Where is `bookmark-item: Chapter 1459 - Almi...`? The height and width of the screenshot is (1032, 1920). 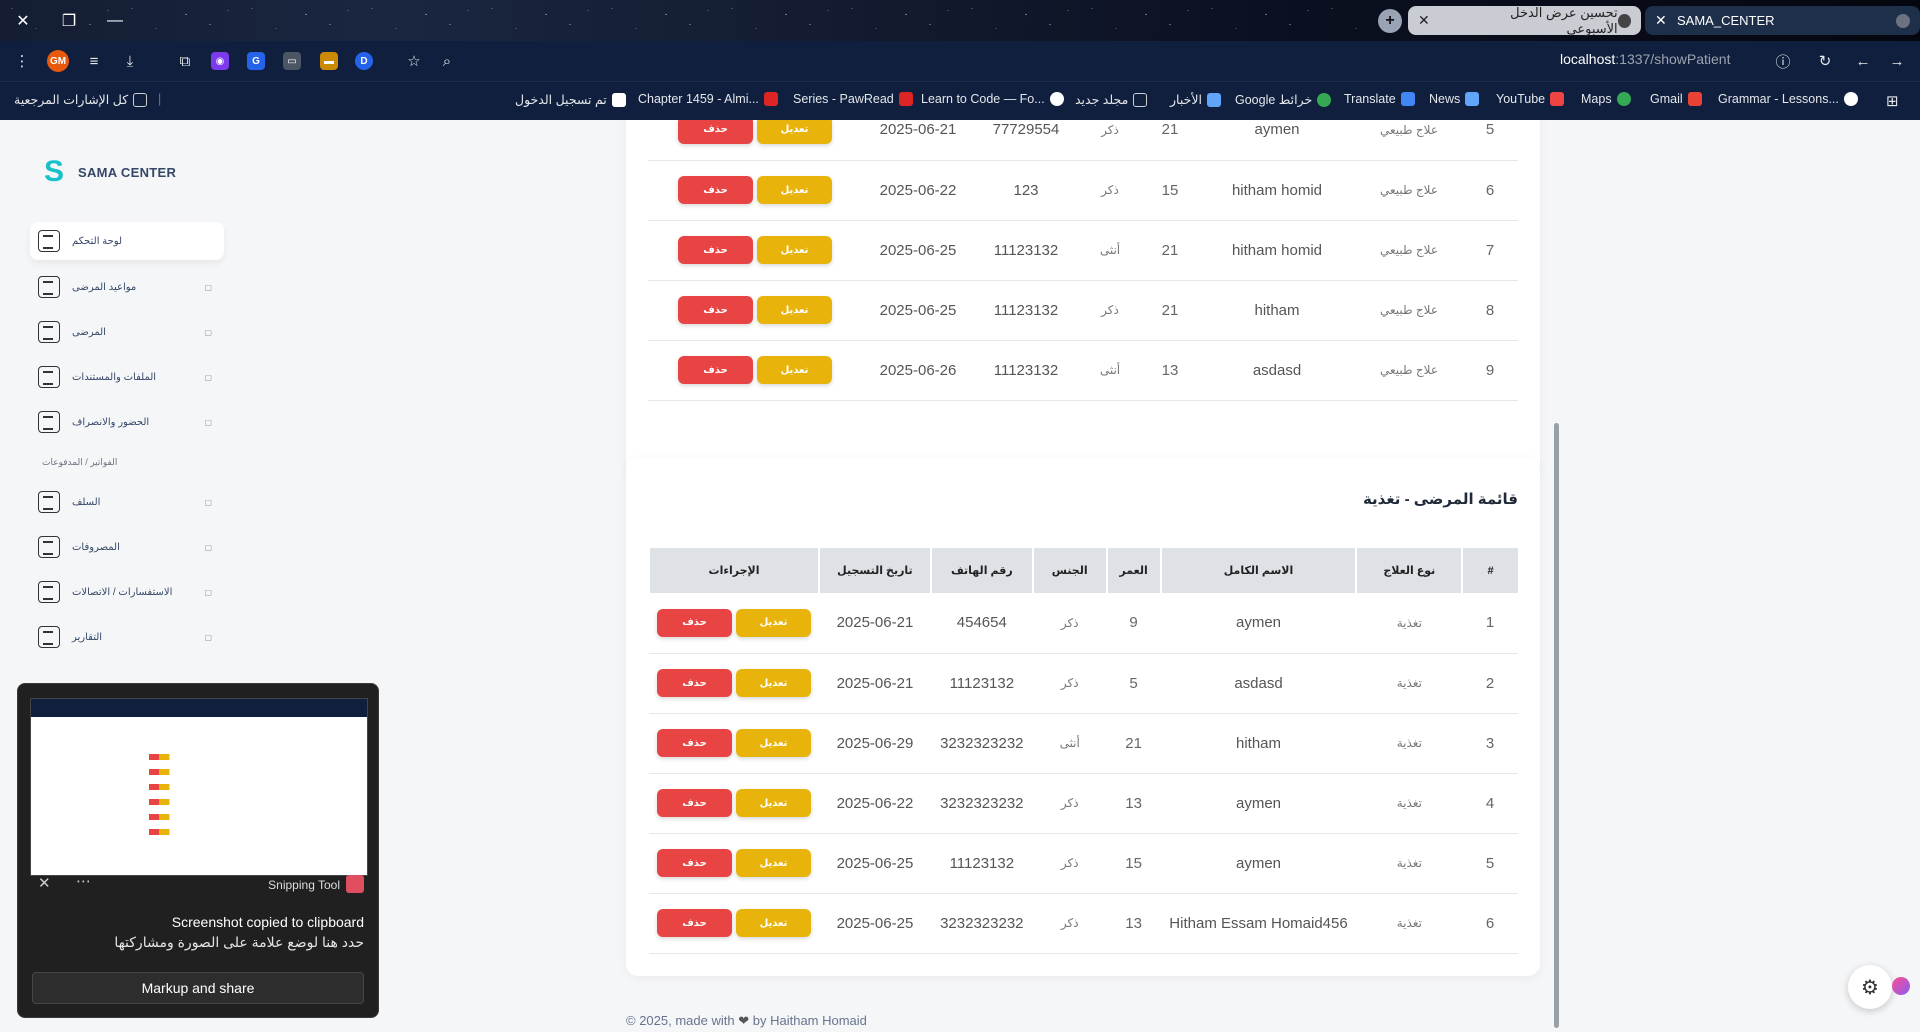
bookmark-item: Chapter 1459 - Almi... is located at coordinates (708, 99).